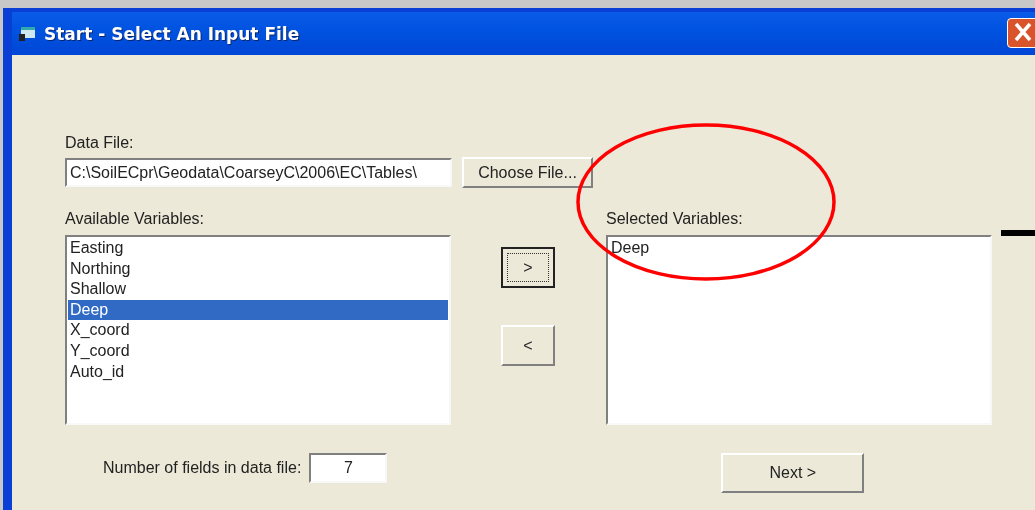  What do you see at coordinates (793, 473) in the screenshot?
I see `next-button: Next >` at bounding box center [793, 473].